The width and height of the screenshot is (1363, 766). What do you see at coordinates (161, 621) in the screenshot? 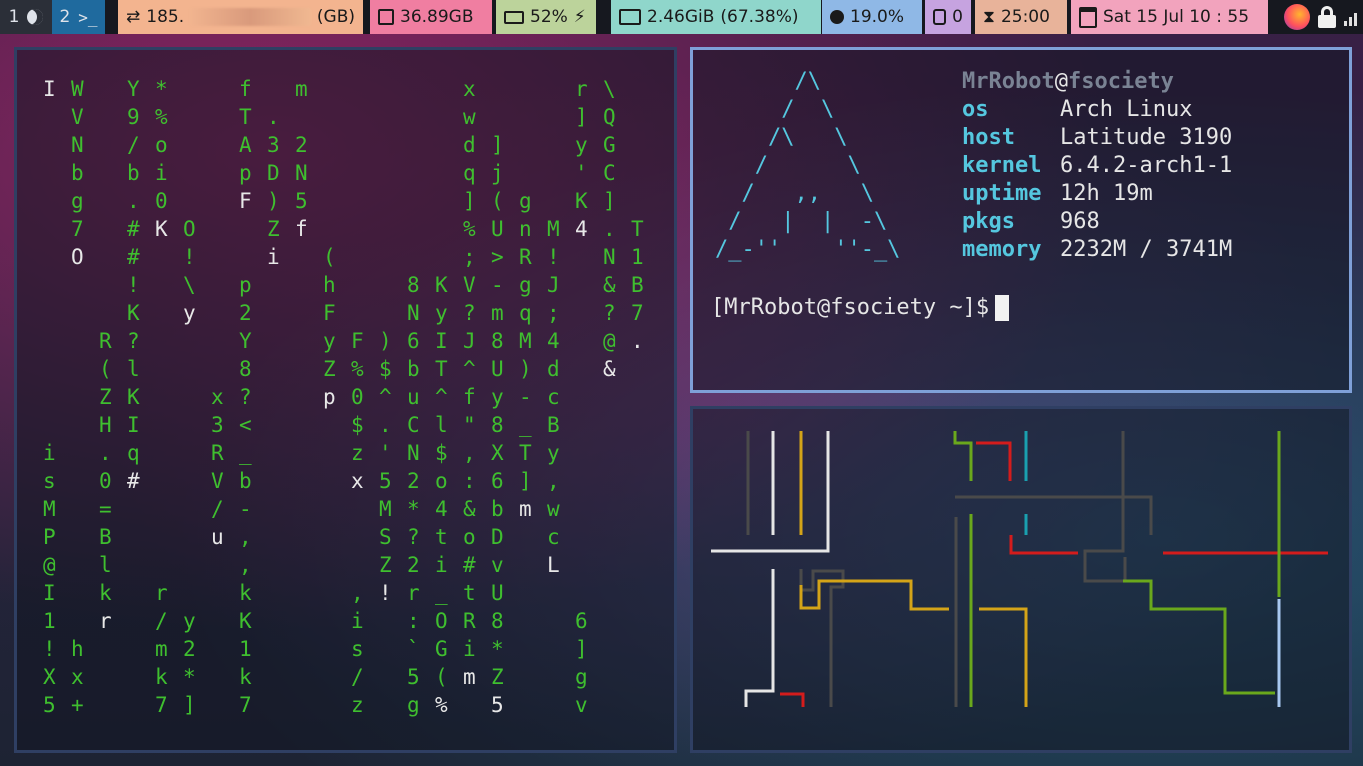
I see `matrix-char: /` at bounding box center [161, 621].